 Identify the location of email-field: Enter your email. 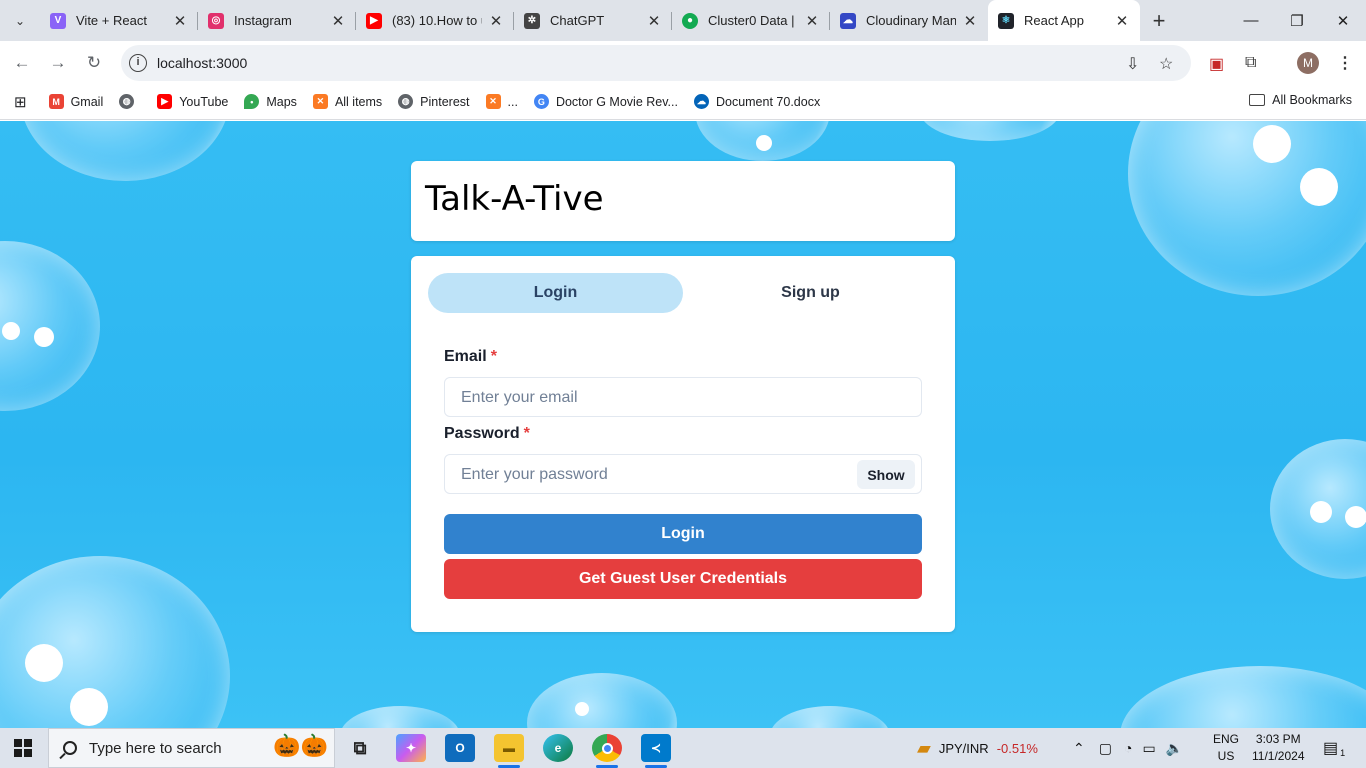
(683, 397).